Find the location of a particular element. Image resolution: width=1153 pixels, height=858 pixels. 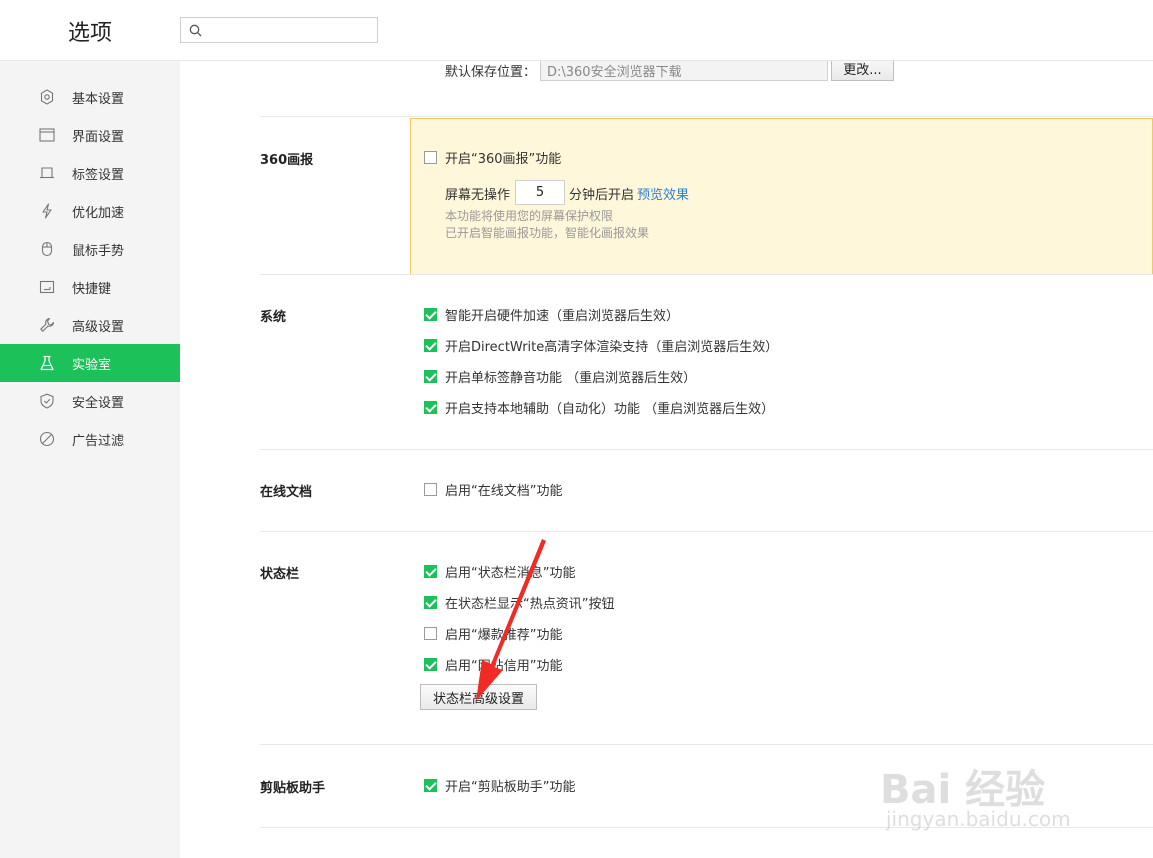

section-title-system: 系统 is located at coordinates (273, 317).